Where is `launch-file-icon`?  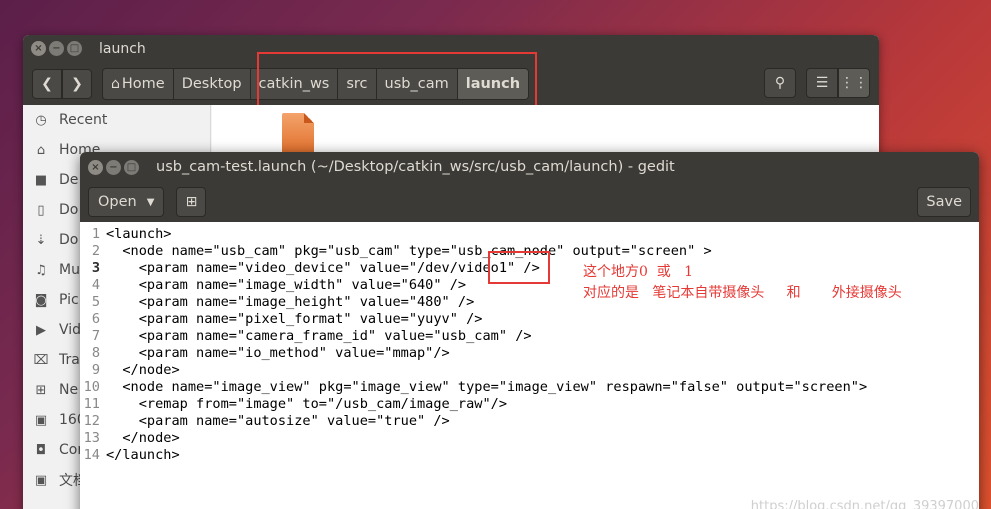
launch-file-icon is located at coordinates (298, 134).